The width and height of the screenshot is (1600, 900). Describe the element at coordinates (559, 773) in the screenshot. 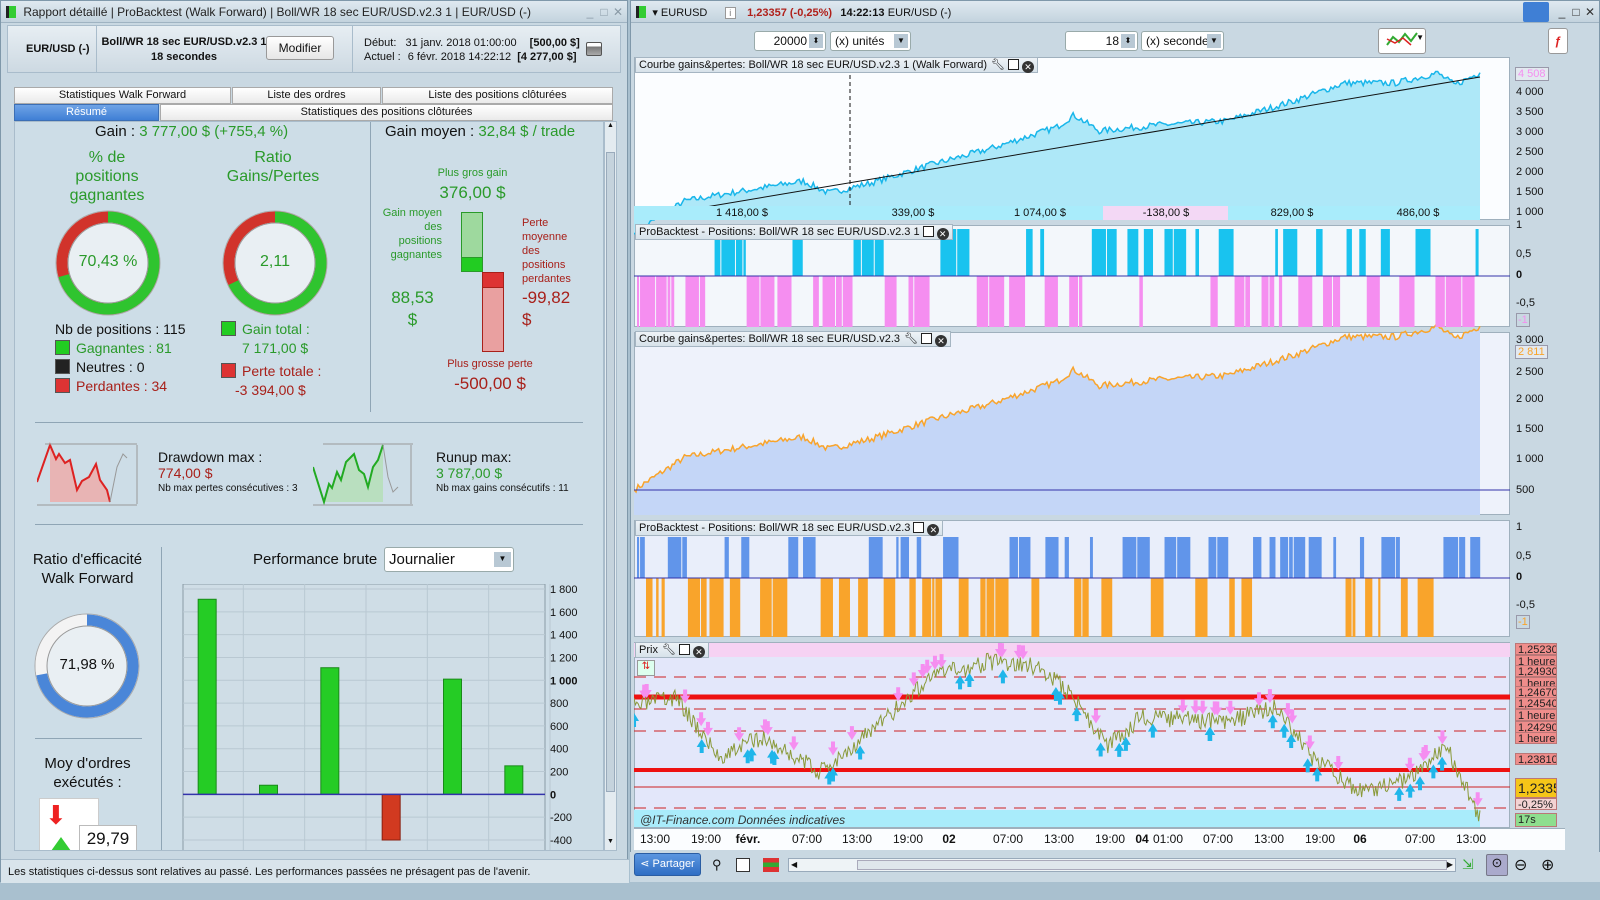

I see `y-tick-label: 200` at that location.